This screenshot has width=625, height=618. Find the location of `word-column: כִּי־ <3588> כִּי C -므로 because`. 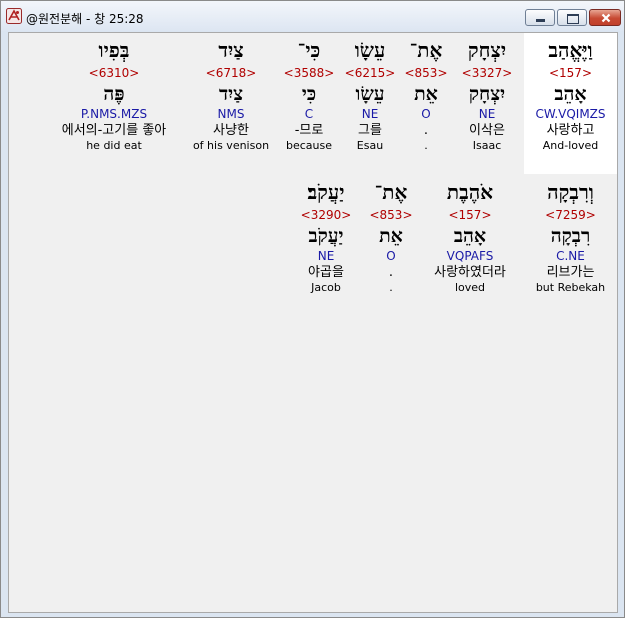

word-column: כִּי־ <3588> כִּי C -므로 because is located at coordinates (309, 96).